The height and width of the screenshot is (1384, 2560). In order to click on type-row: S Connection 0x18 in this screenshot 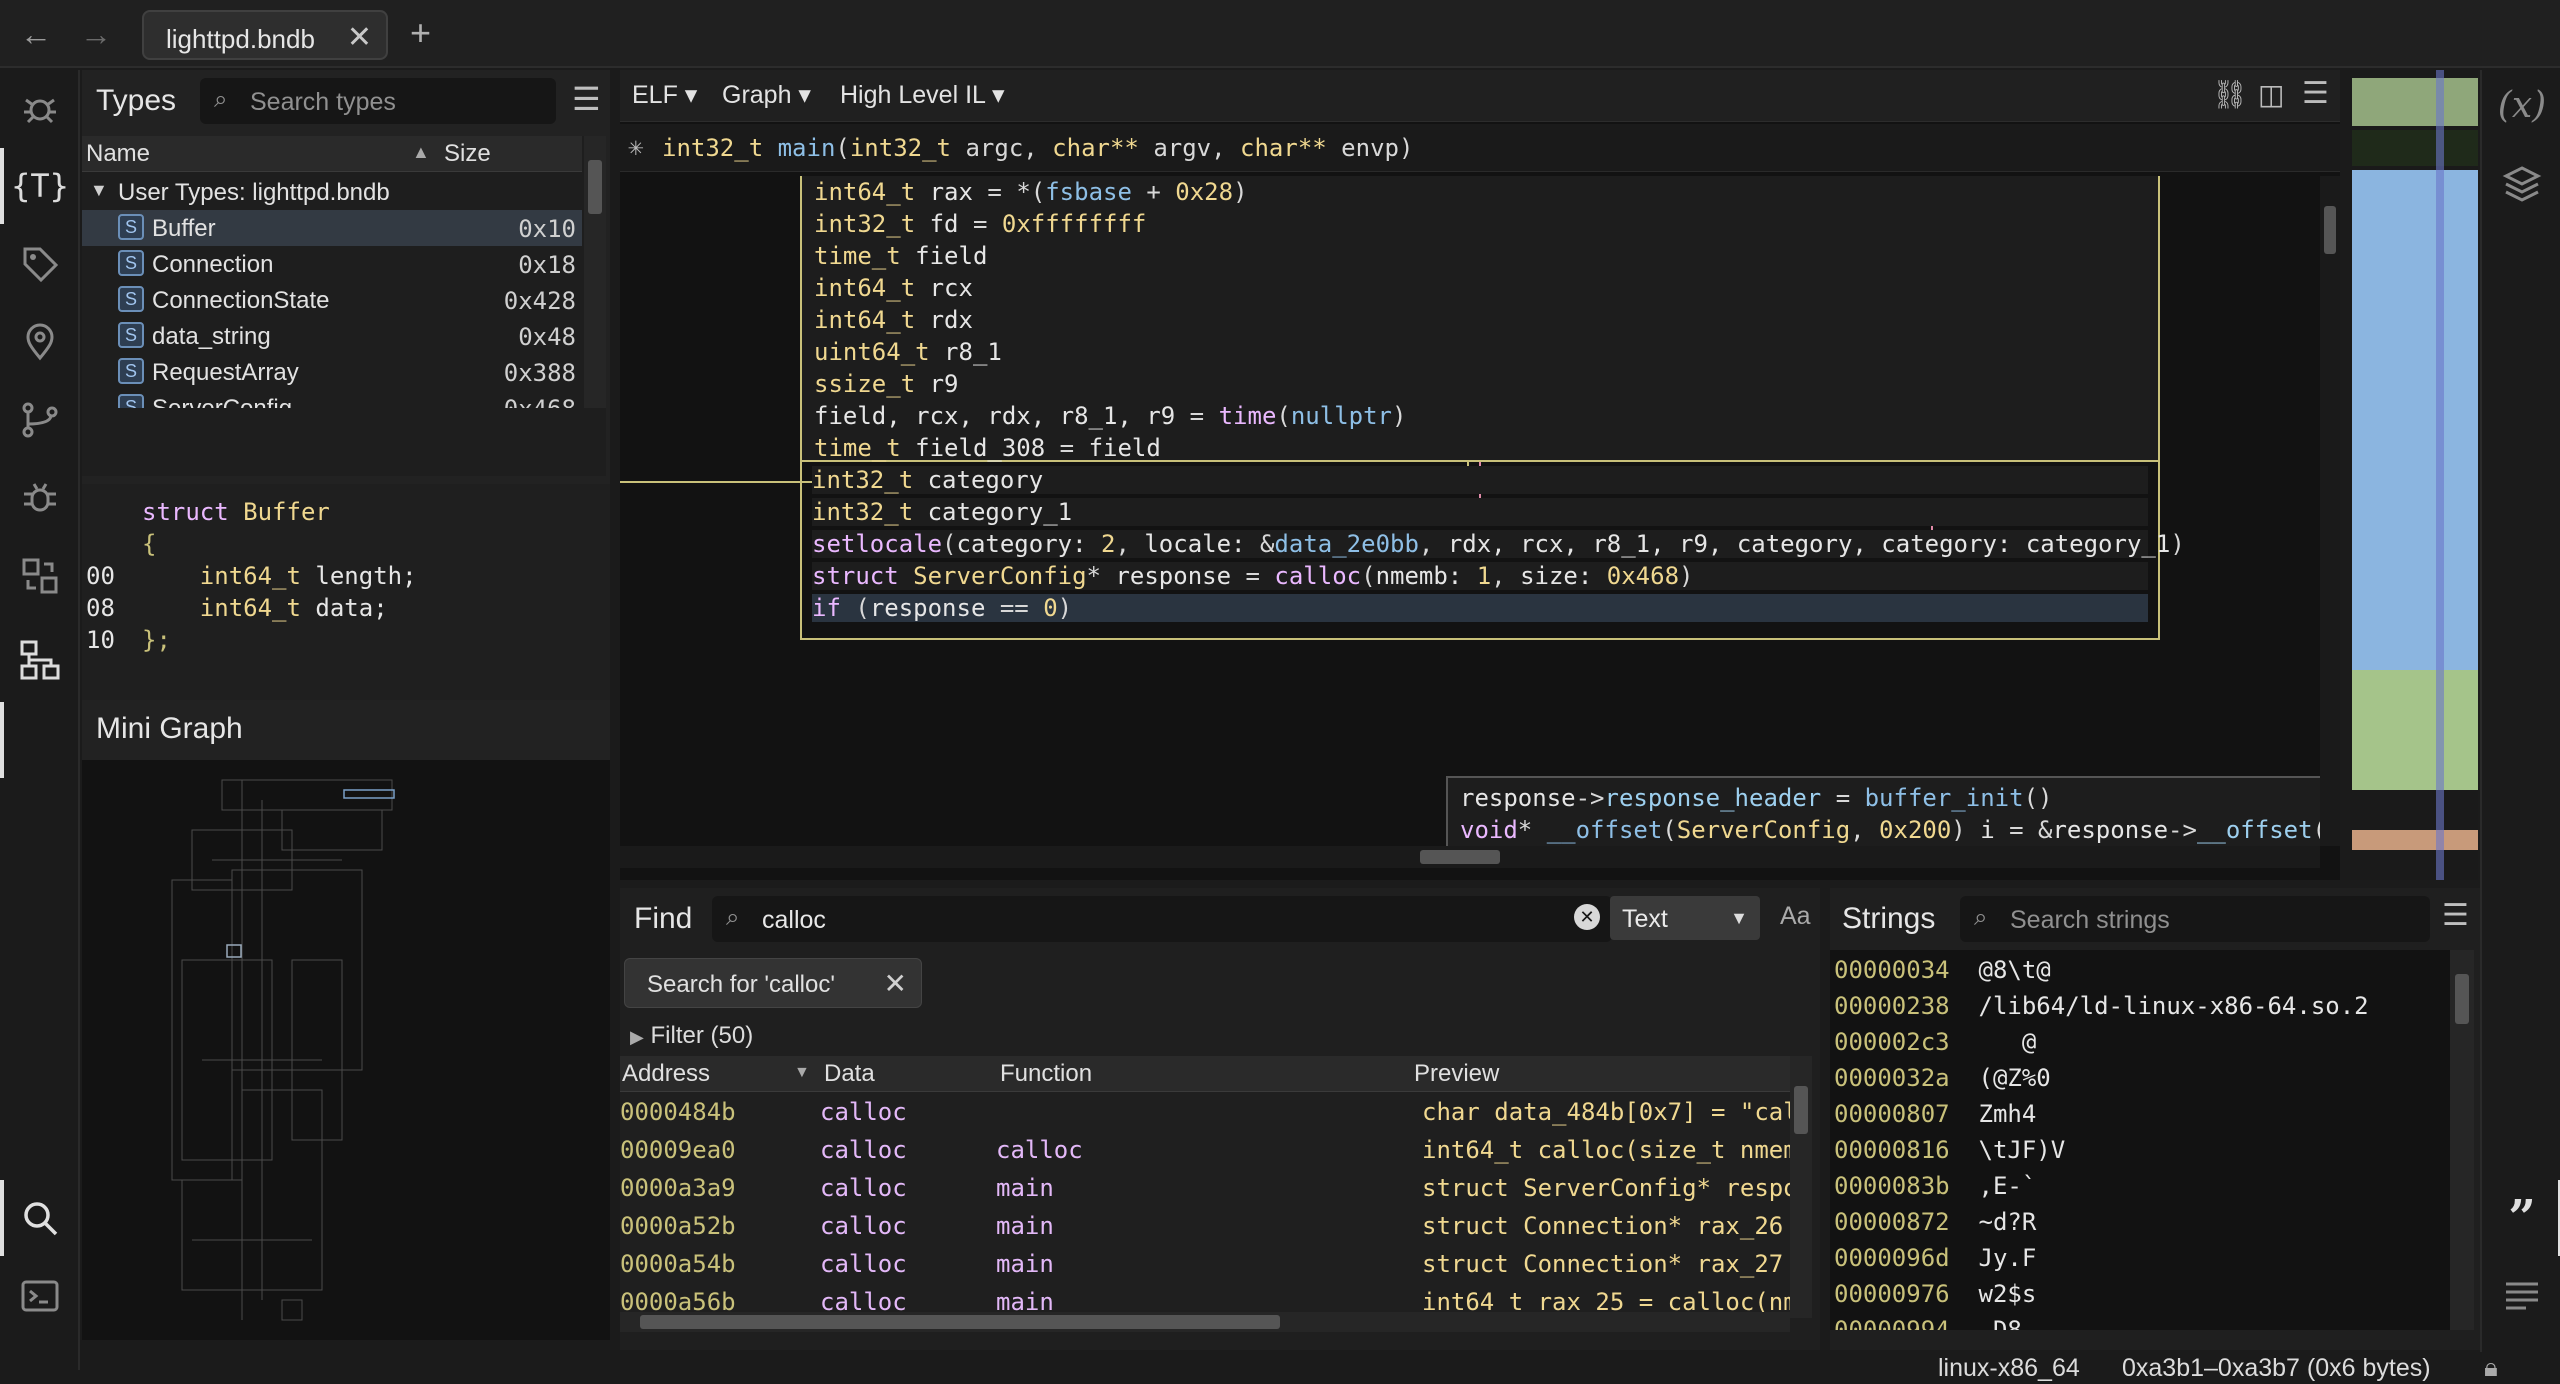, I will do `click(332, 264)`.